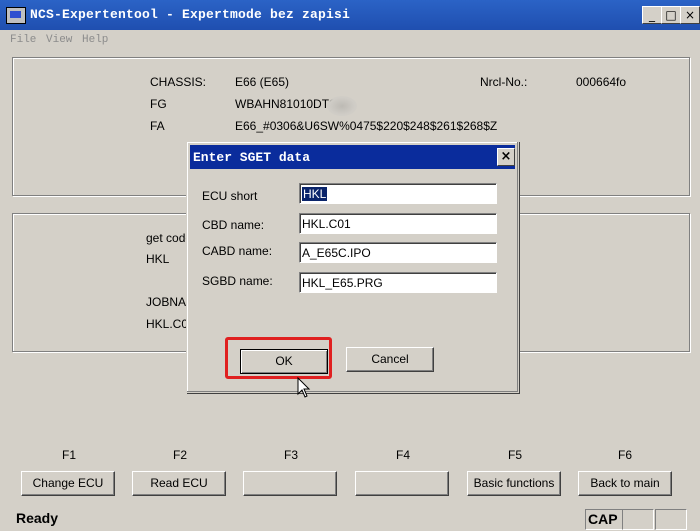  Describe the element at coordinates (390, 359) in the screenshot. I see `cancel-button: Cancel` at that location.